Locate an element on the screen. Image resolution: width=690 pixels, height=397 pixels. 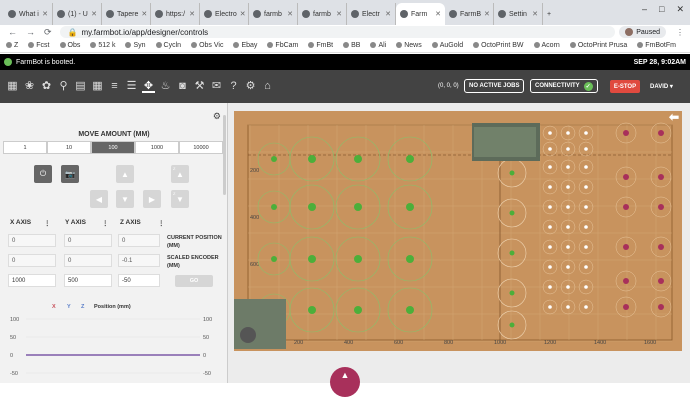
photos-fab-button: ▲ is located at coordinates (345, 382).